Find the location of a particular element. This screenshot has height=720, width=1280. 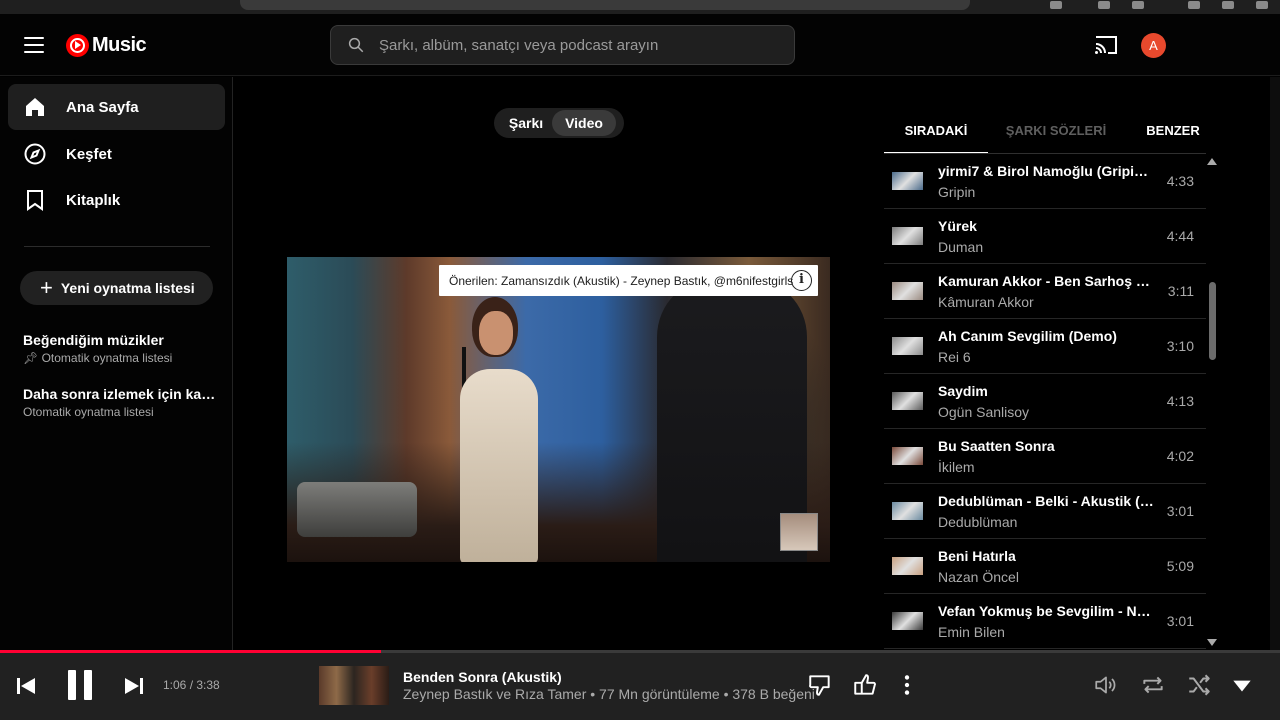

volume-icon is located at coordinates (1106, 685).